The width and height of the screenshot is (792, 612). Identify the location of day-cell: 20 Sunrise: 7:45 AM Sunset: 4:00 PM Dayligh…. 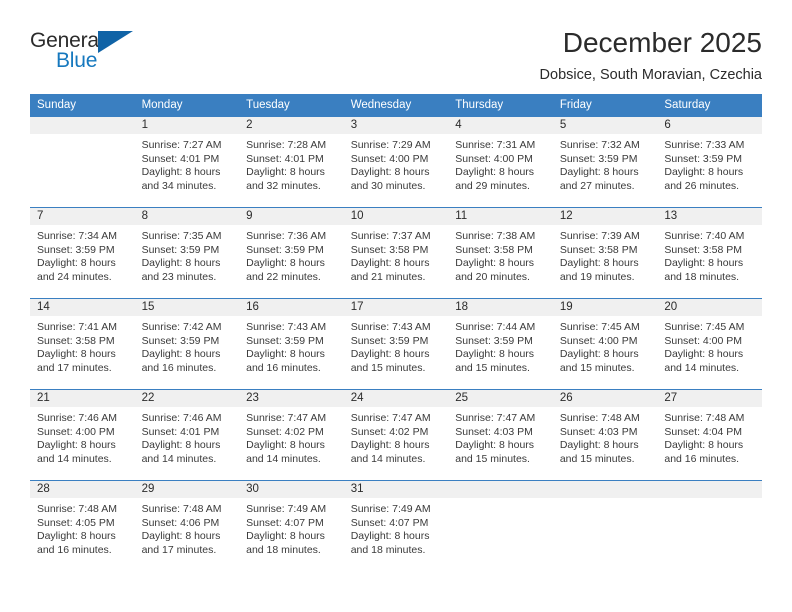
(709, 344).